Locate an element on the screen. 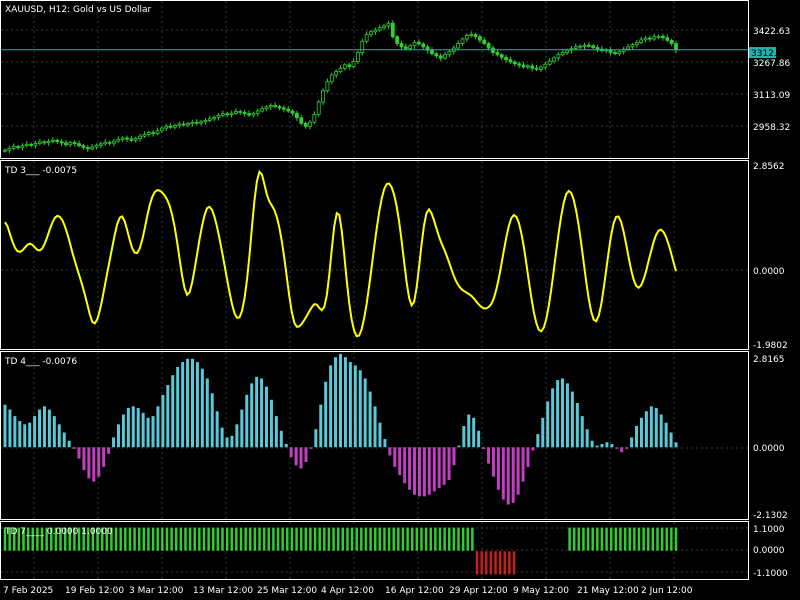 Image resolution: width=800 pixels, height=600 pixels. price-pane-title: XAUUSD, H12: Gold vs US Dollar is located at coordinates (78, 10).